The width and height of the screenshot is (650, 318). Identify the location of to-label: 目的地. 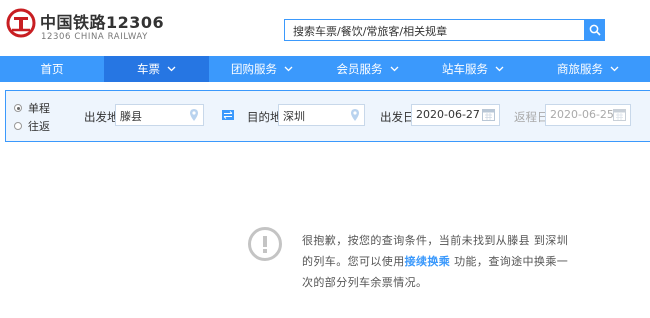
(264, 117).